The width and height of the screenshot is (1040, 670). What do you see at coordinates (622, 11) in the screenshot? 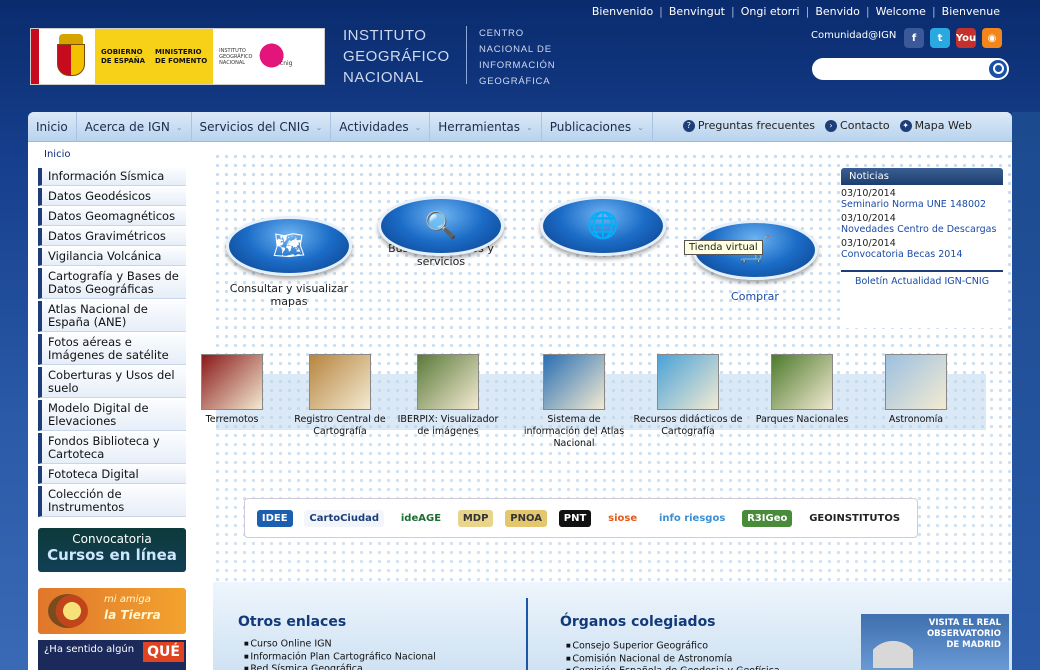
I see `lang-link-0: Bienvenido` at bounding box center [622, 11].